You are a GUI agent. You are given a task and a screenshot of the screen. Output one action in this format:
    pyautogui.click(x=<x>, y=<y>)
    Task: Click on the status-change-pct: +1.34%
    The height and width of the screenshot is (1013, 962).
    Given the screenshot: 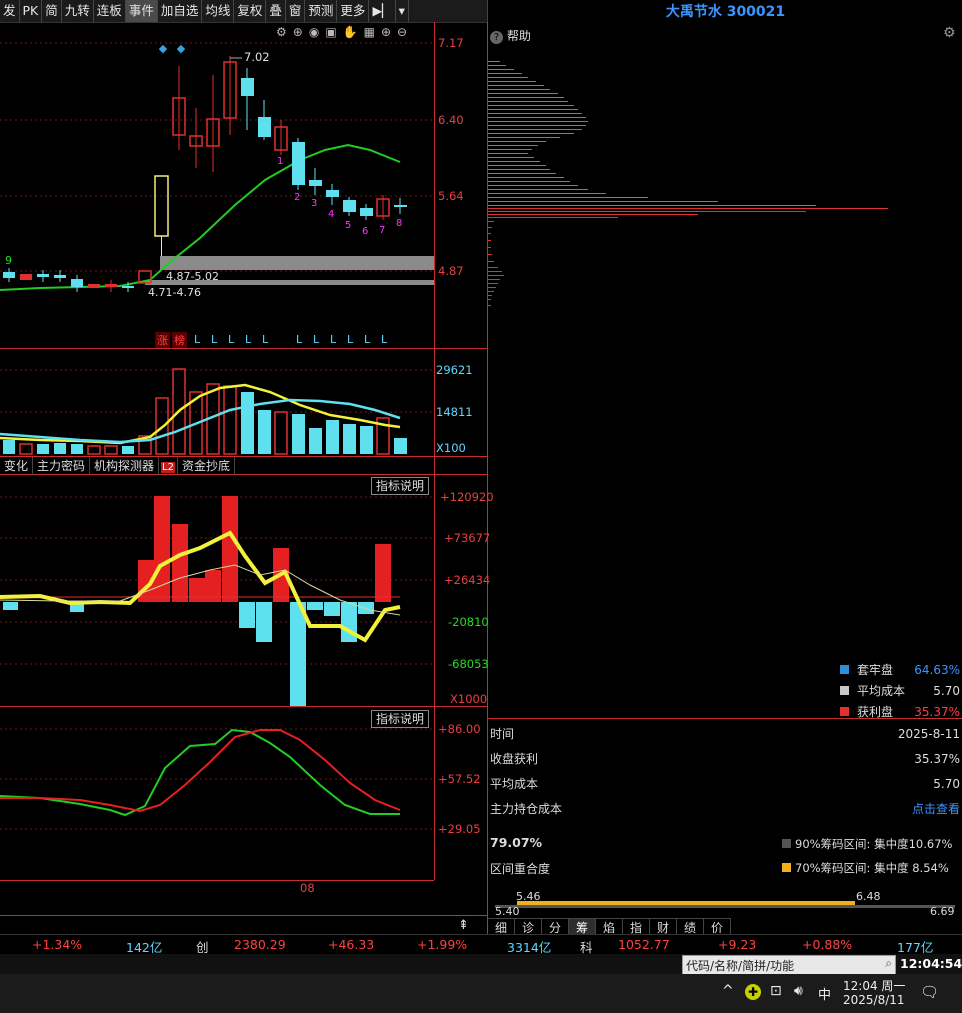 What is the action you would take?
    pyautogui.click(x=57, y=944)
    